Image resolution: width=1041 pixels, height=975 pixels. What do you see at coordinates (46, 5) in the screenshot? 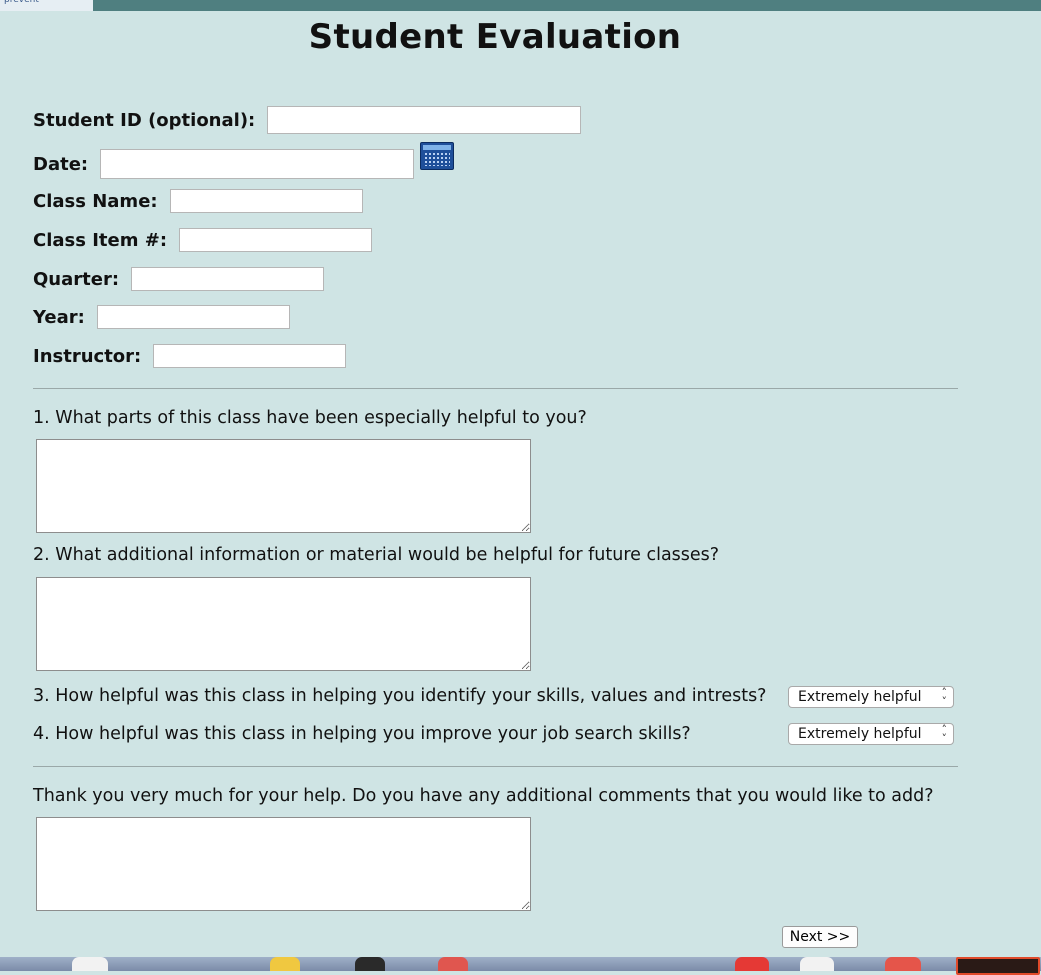
I see `browser-tab: prevent` at bounding box center [46, 5].